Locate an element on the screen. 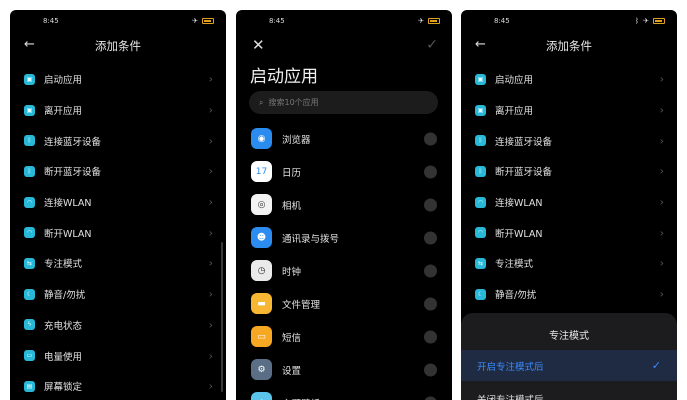 The height and width of the screenshot is (400, 687). file-manager-icon: ▬ is located at coordinates (261, 303).